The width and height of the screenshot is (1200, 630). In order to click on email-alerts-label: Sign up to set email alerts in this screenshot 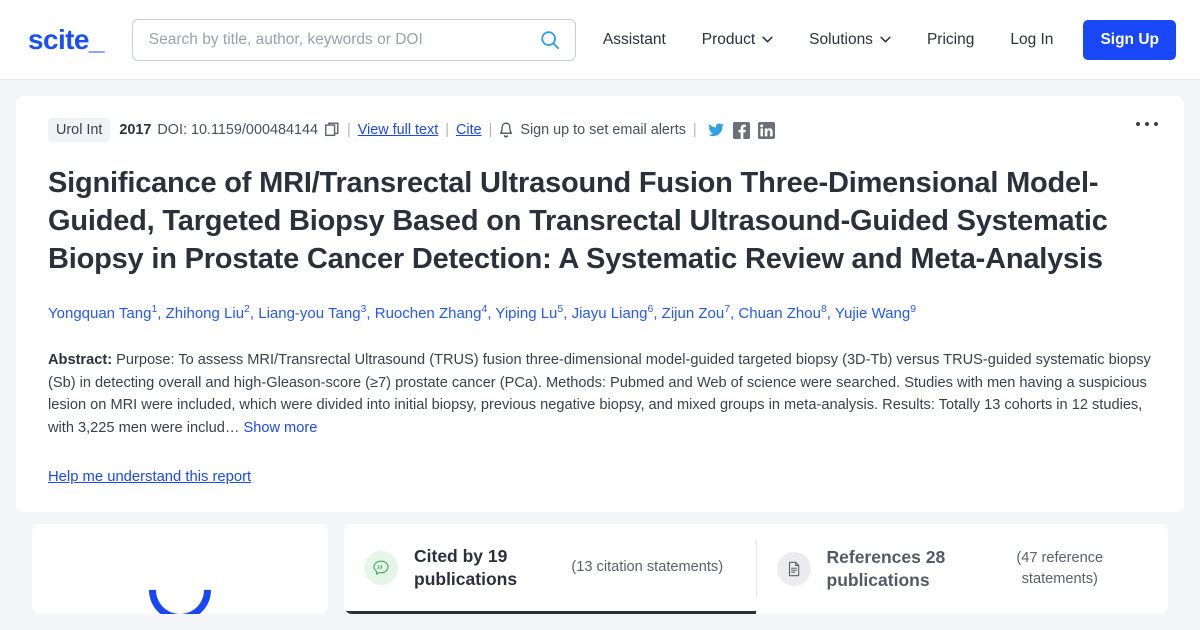, I will do `click(603, 130)`.